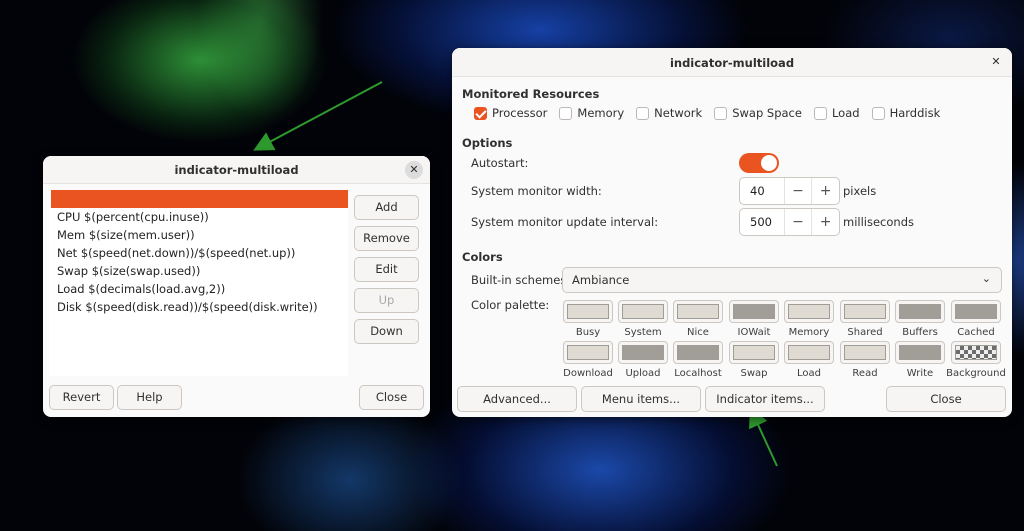 This screenshot has height=531, width=1024. I want to click on edit-button: Edit, so click(386, 269).